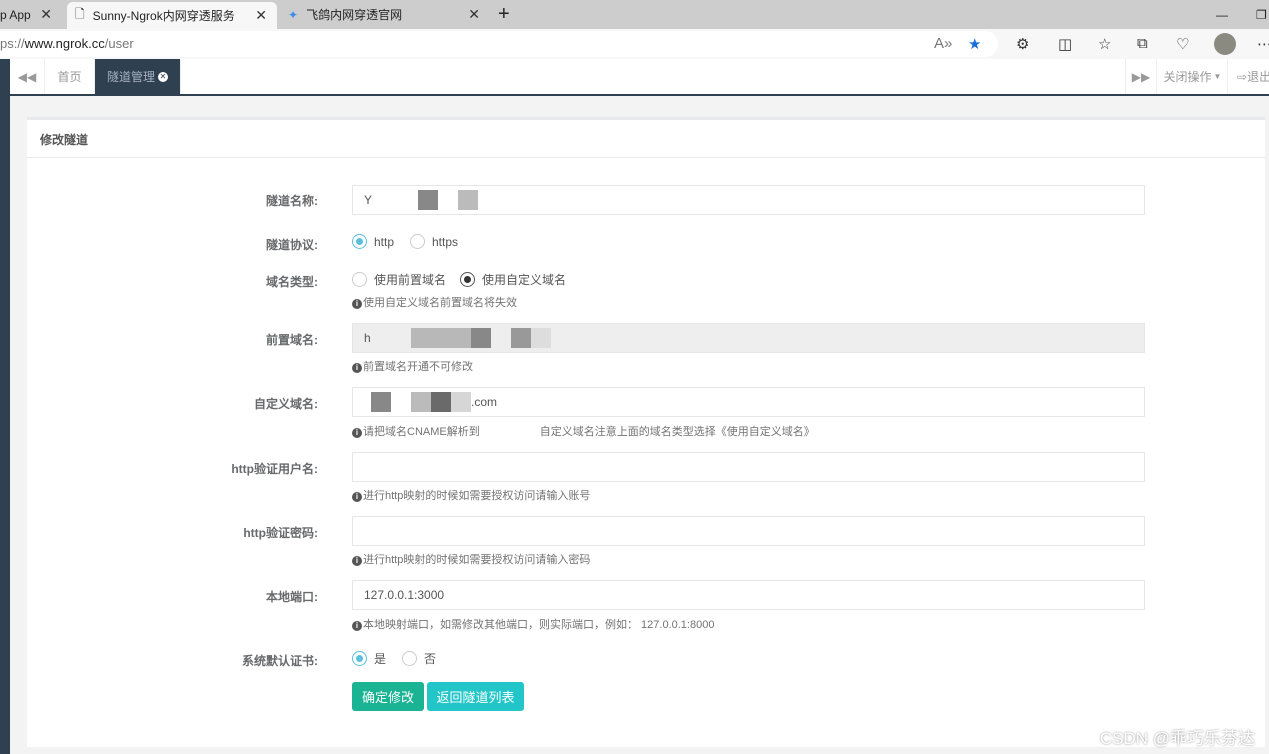  I want to click on http-password-input, so click(748, 531).